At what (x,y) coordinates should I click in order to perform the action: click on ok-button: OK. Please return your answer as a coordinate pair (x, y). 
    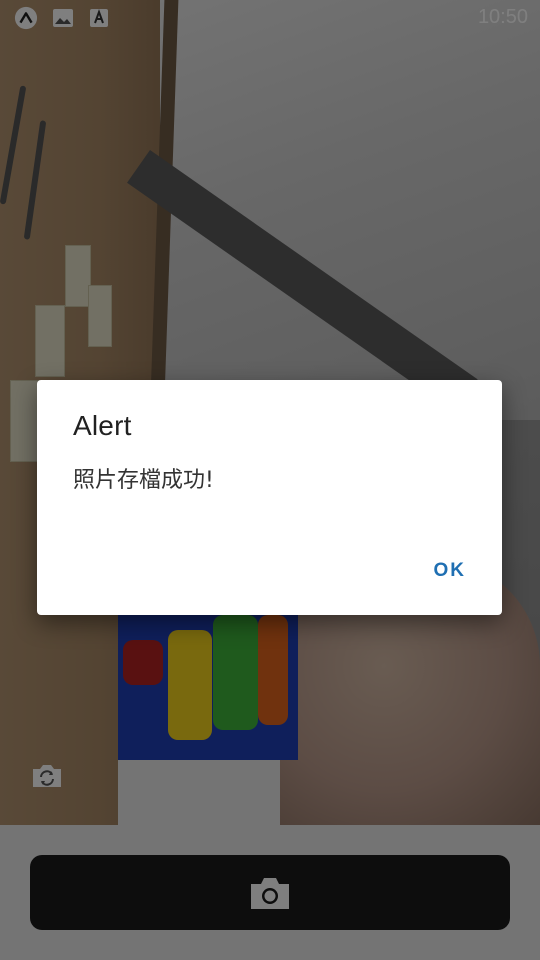
    Looking at the image, I should click on (450, 571).